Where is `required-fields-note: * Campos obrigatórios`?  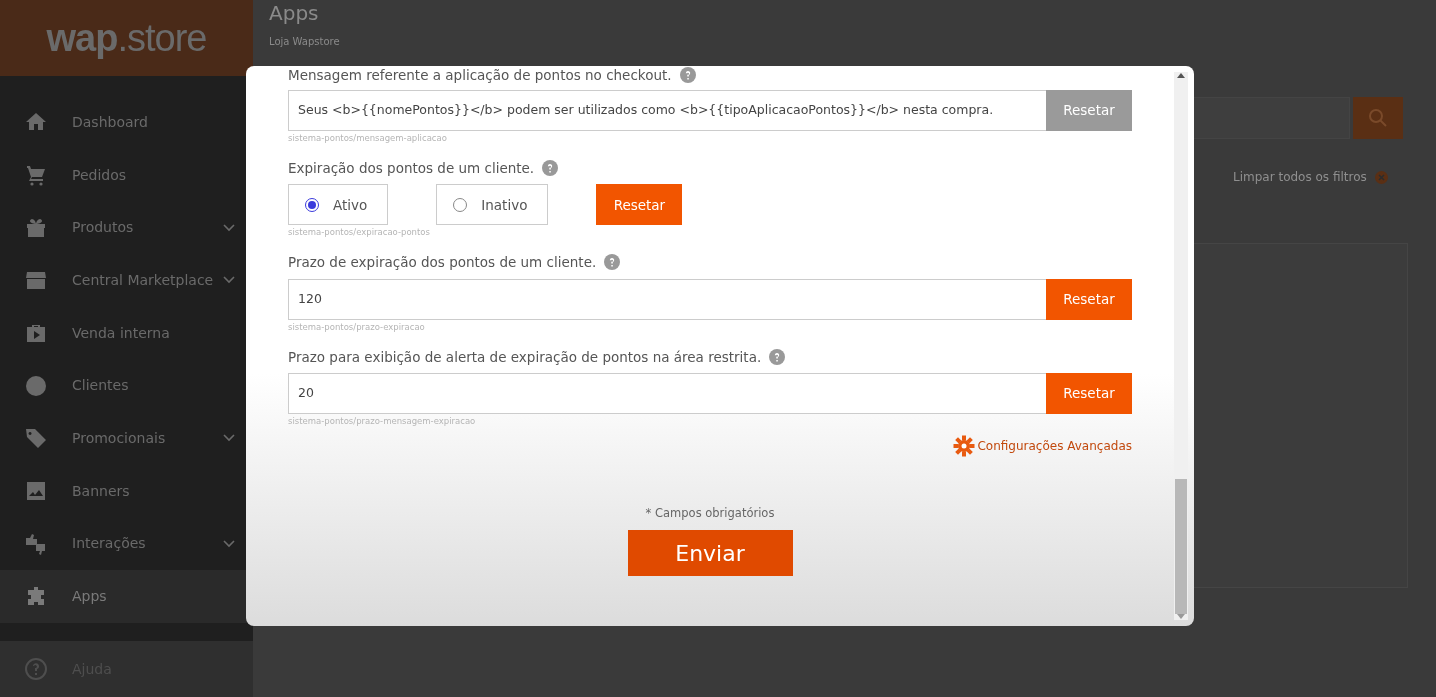
required-fields-note: * Campos obrigatórios is located at coordinates (710, 513).